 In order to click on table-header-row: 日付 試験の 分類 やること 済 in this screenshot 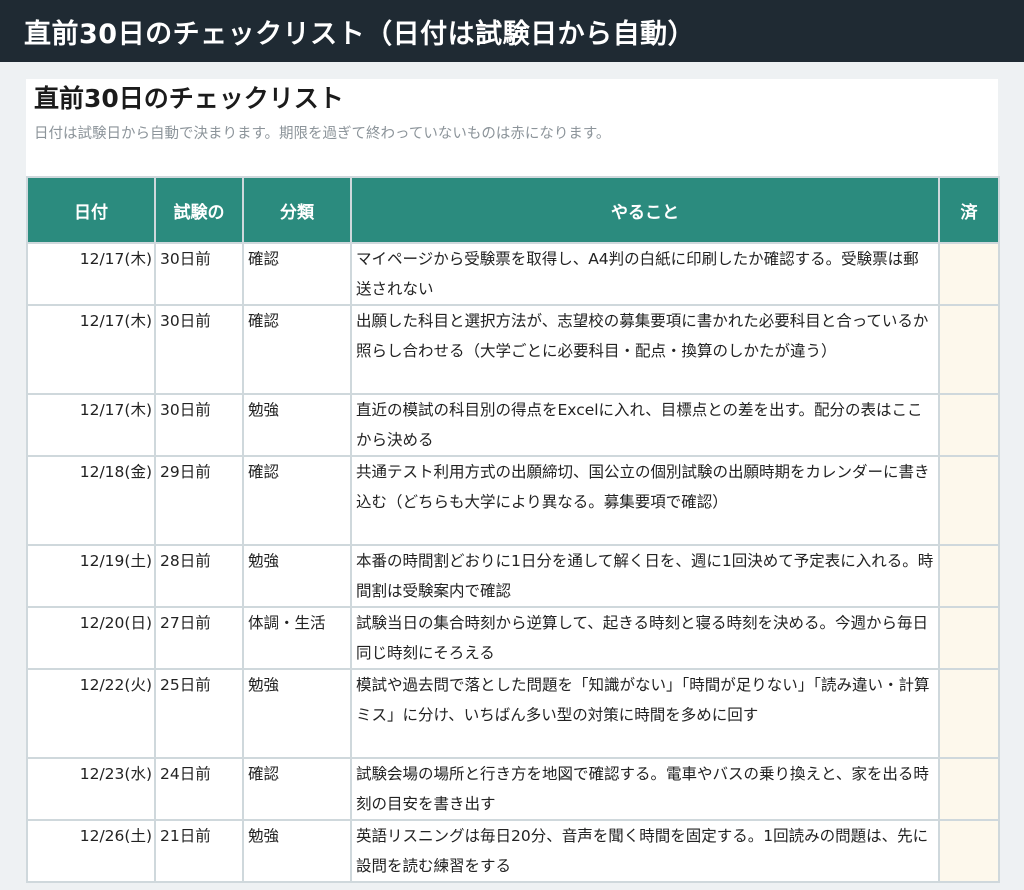, I will do `click(513, 210)`.